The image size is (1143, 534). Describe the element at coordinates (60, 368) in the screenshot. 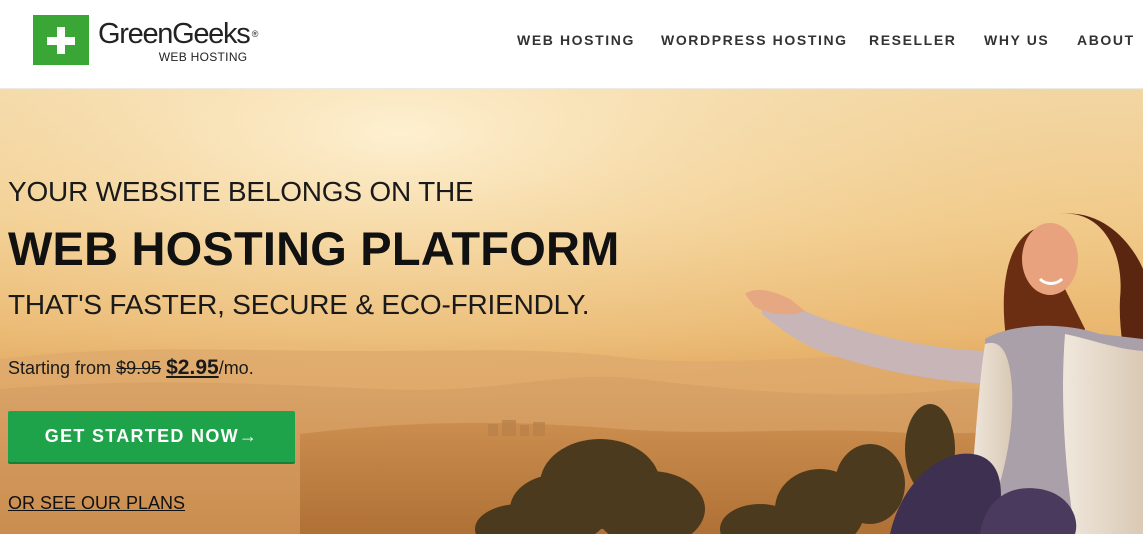

I see `price-prefix: Starting from` at that location.